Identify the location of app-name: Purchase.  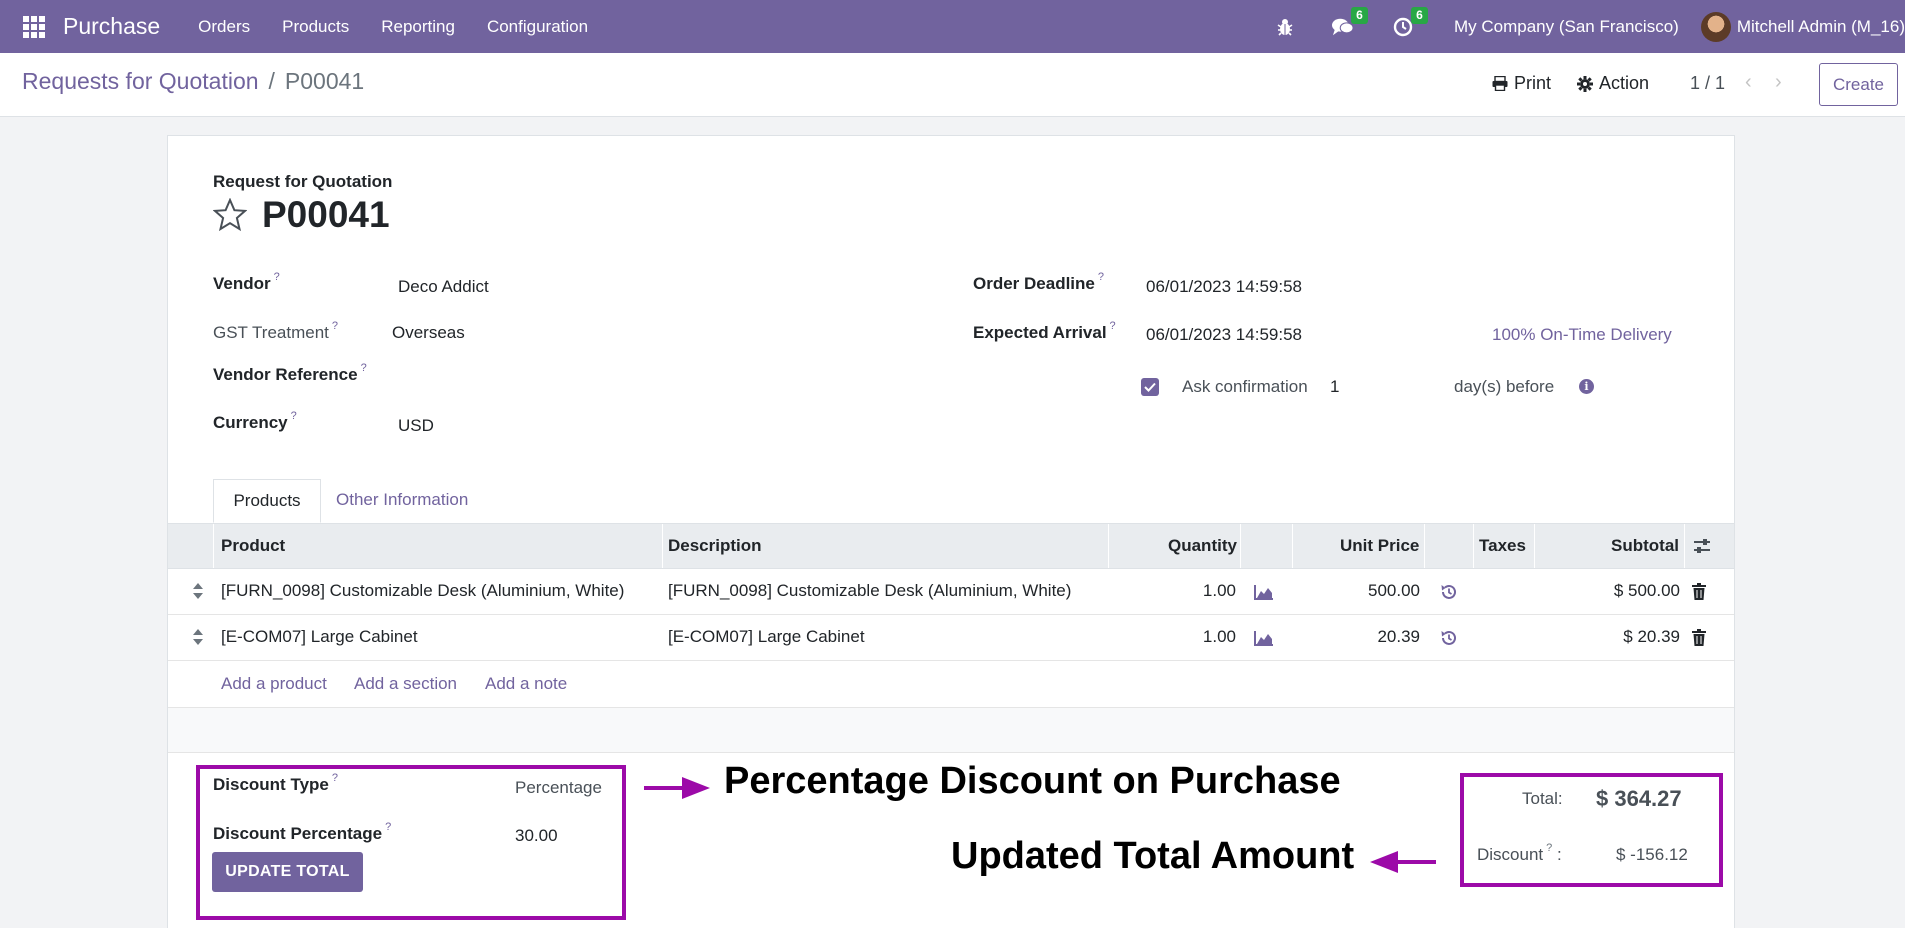
(111, 26).